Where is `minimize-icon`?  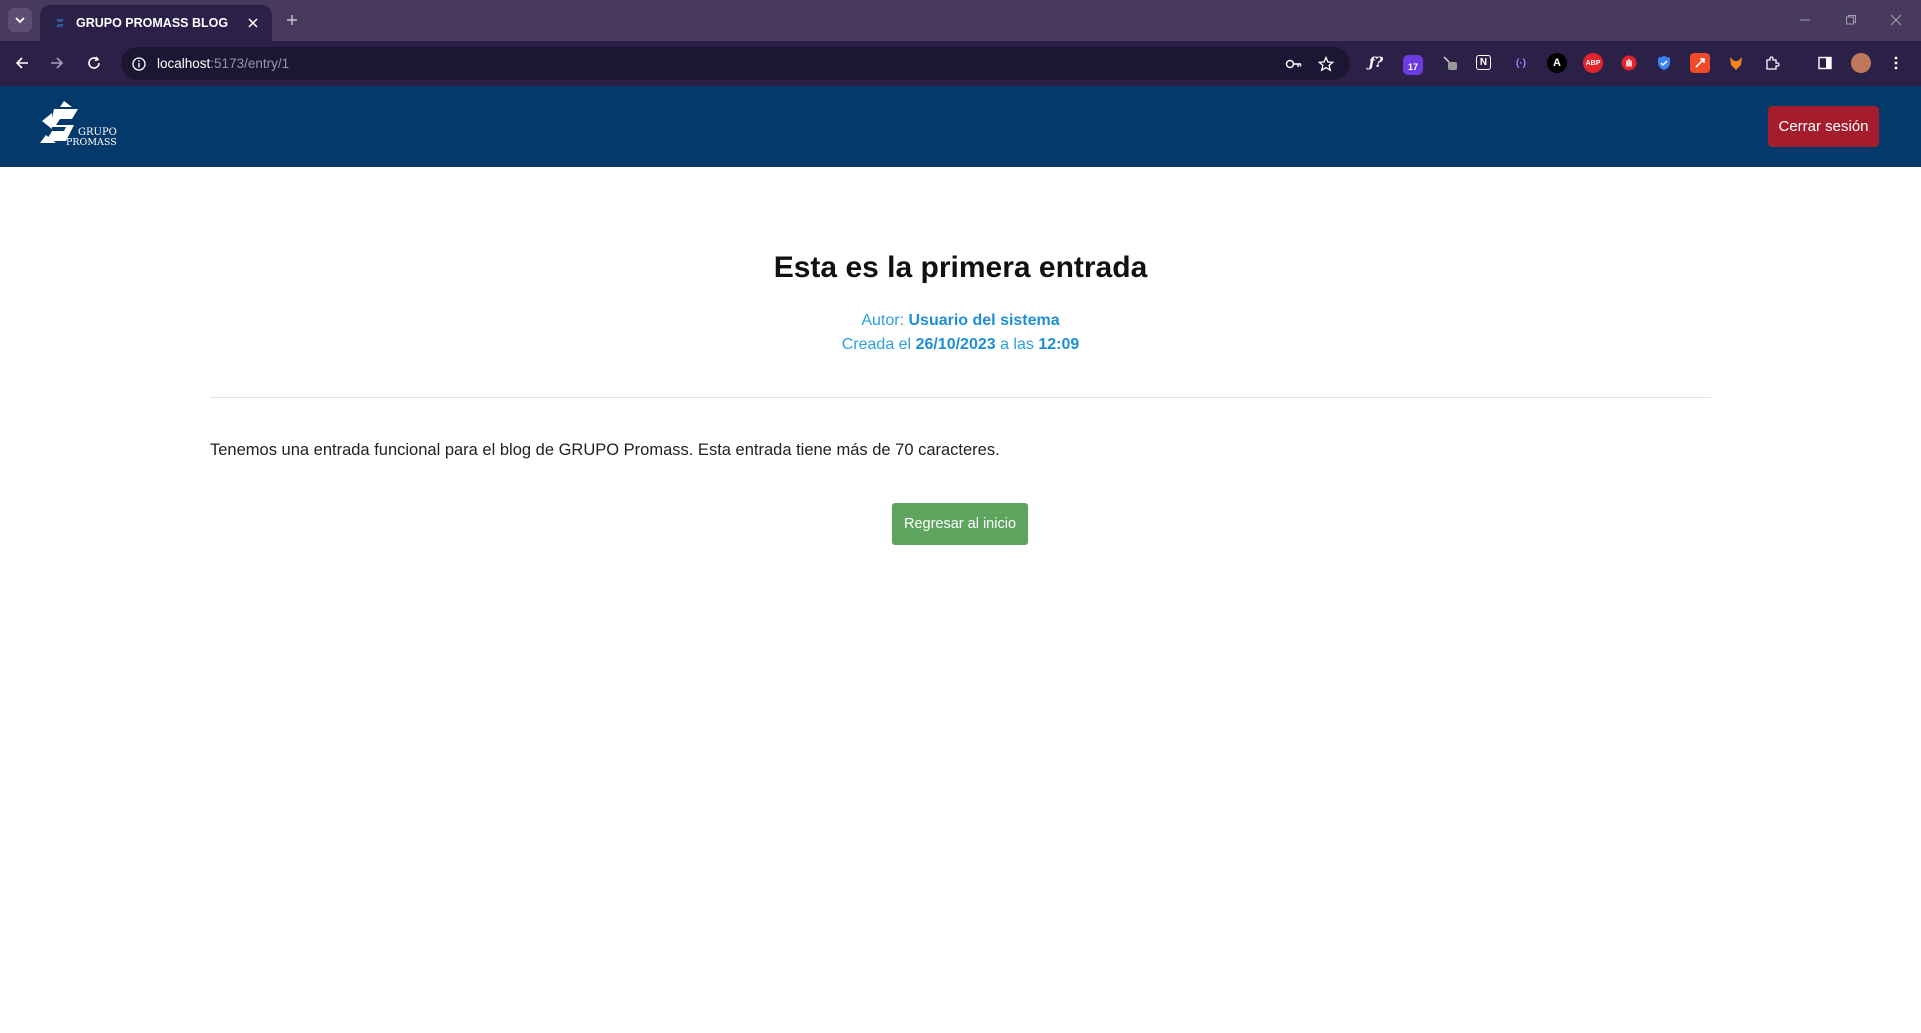
minimize-icon is located at coordinates (1805, 20).